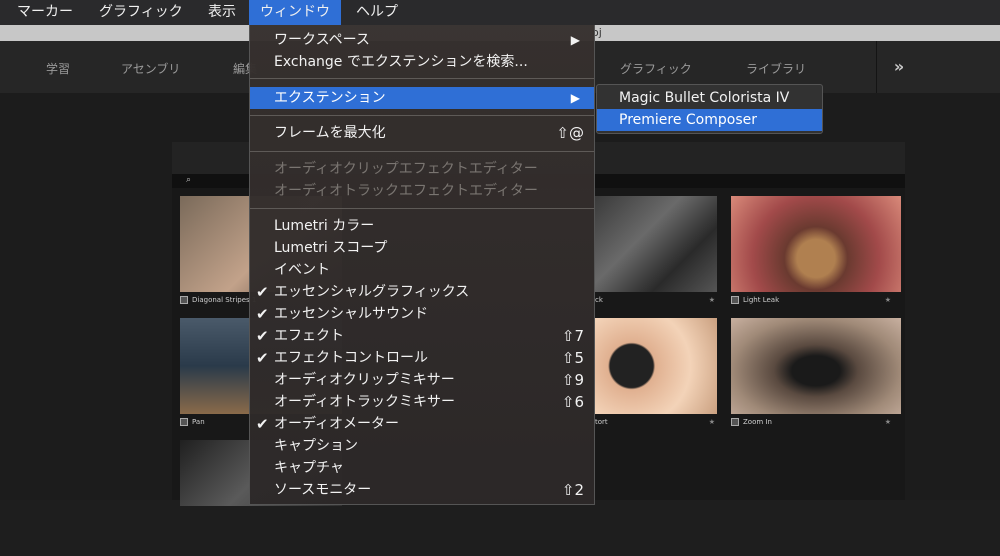  Describe the element at coordinates (188, 180) in the screenshot. I see `search-icon: ⌕` at that location.